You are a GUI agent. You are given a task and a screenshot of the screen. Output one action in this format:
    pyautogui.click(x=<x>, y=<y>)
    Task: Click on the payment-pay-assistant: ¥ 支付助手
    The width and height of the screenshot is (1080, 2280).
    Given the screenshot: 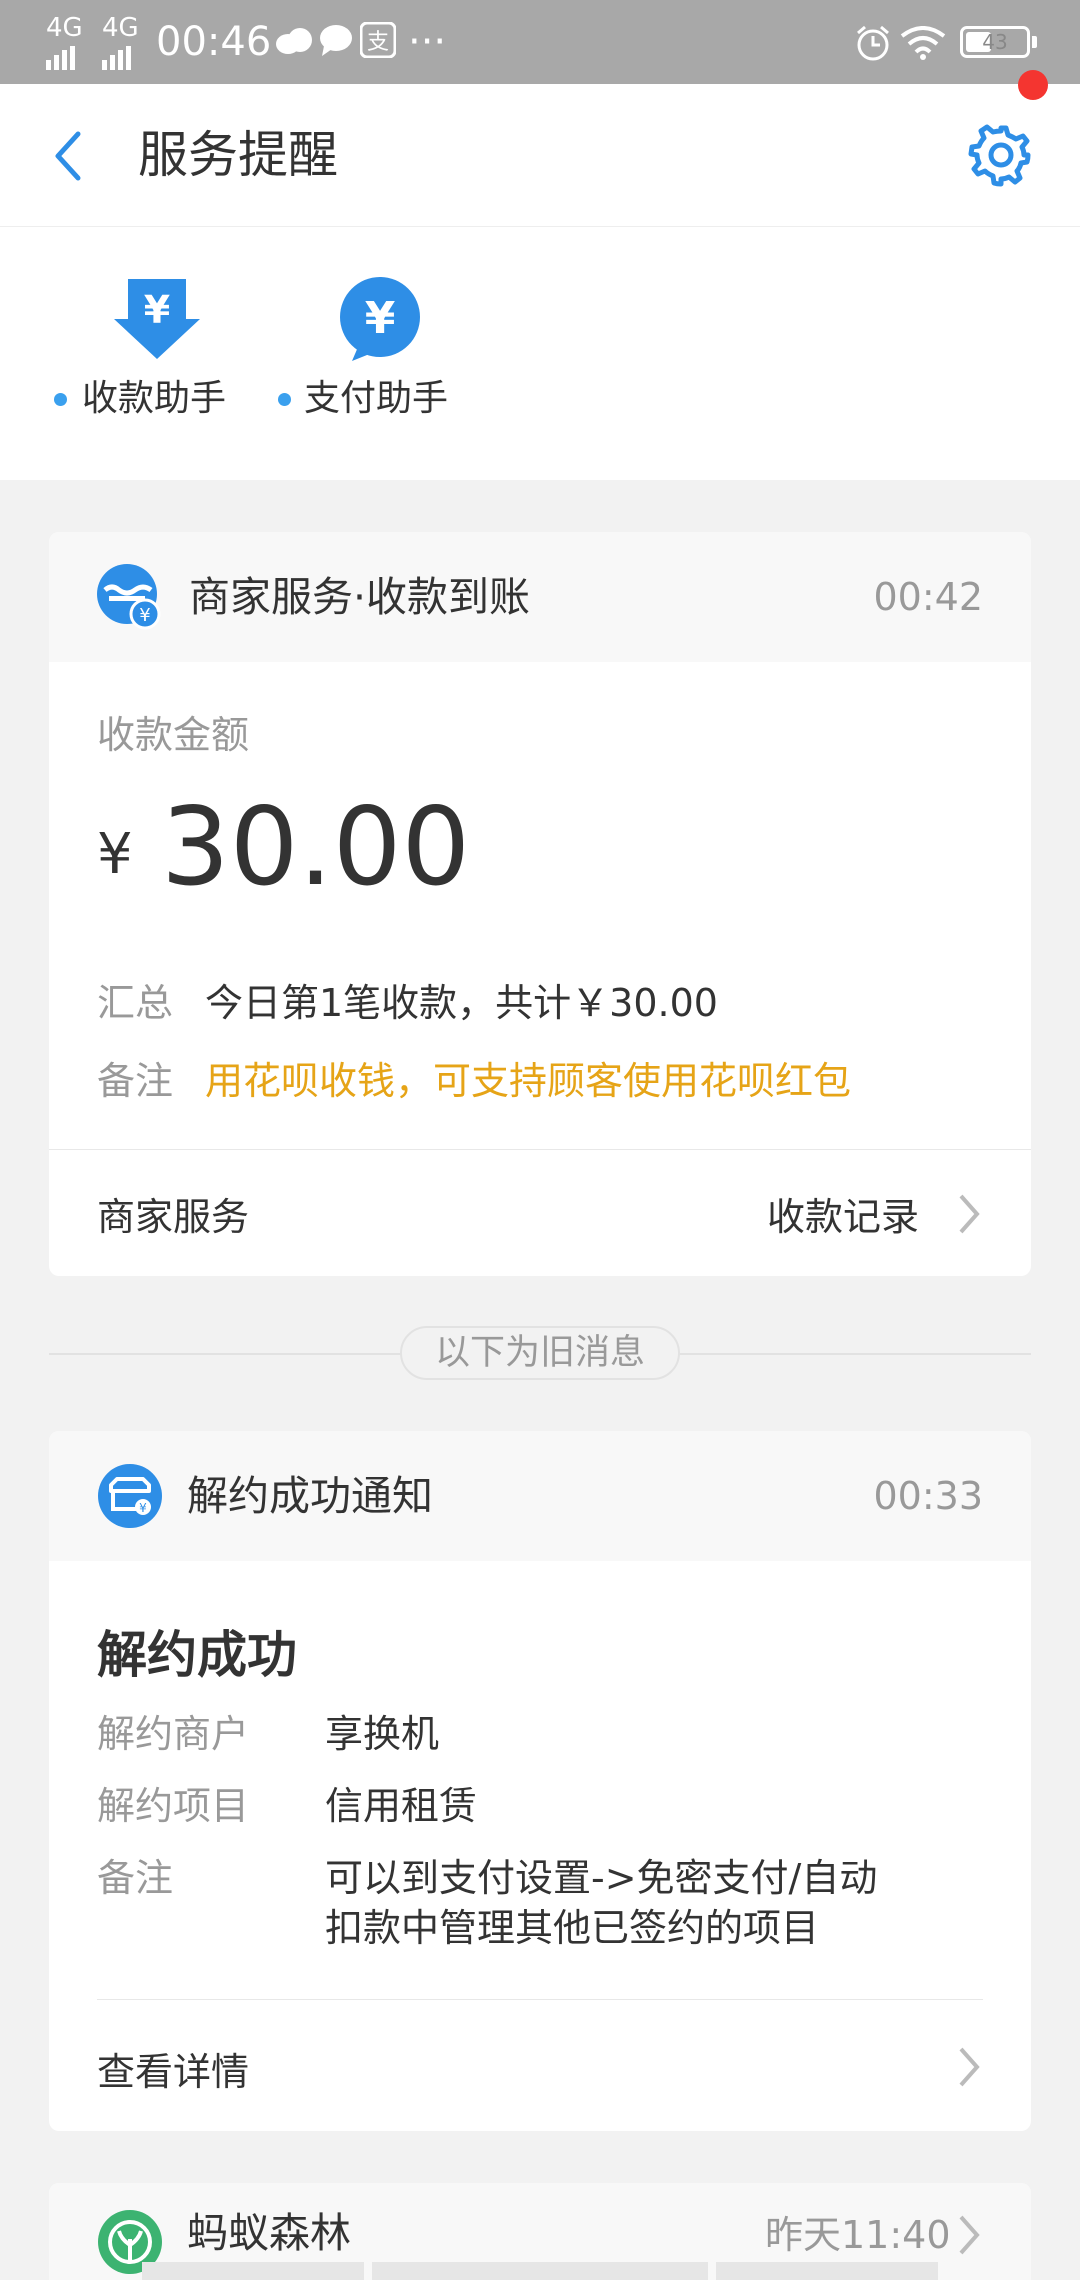 What is the action you would take?
    pyautogui.click(x=372, y=353)
    